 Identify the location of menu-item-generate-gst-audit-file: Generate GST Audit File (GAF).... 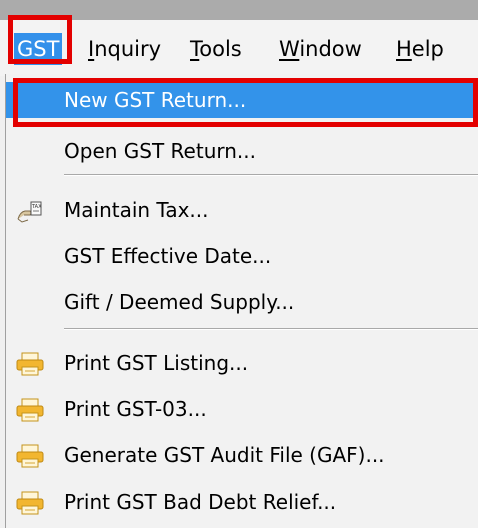
(242, 455).